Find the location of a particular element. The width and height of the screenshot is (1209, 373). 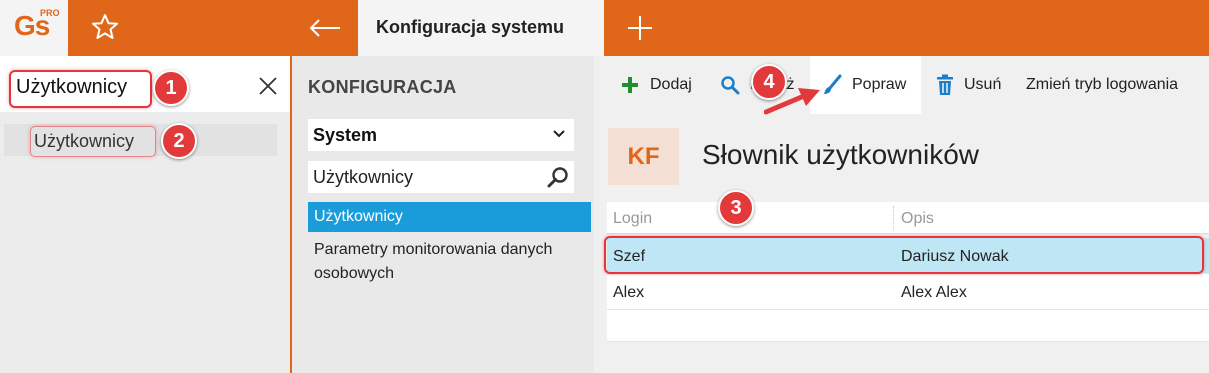

back-button is located at coordinates (325, 28).